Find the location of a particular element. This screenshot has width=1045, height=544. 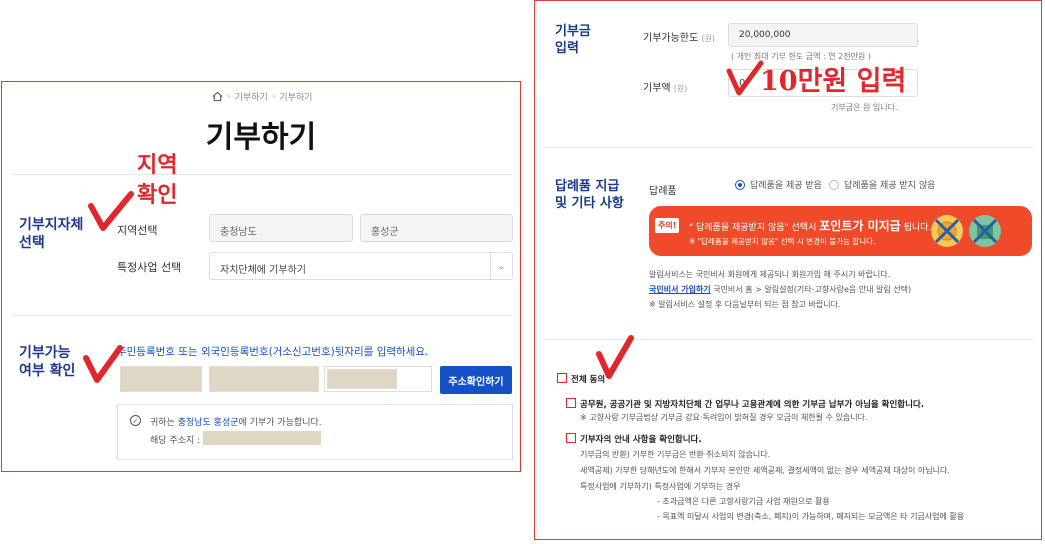

agree-all-checkbox is located at coordinates (562, 378).